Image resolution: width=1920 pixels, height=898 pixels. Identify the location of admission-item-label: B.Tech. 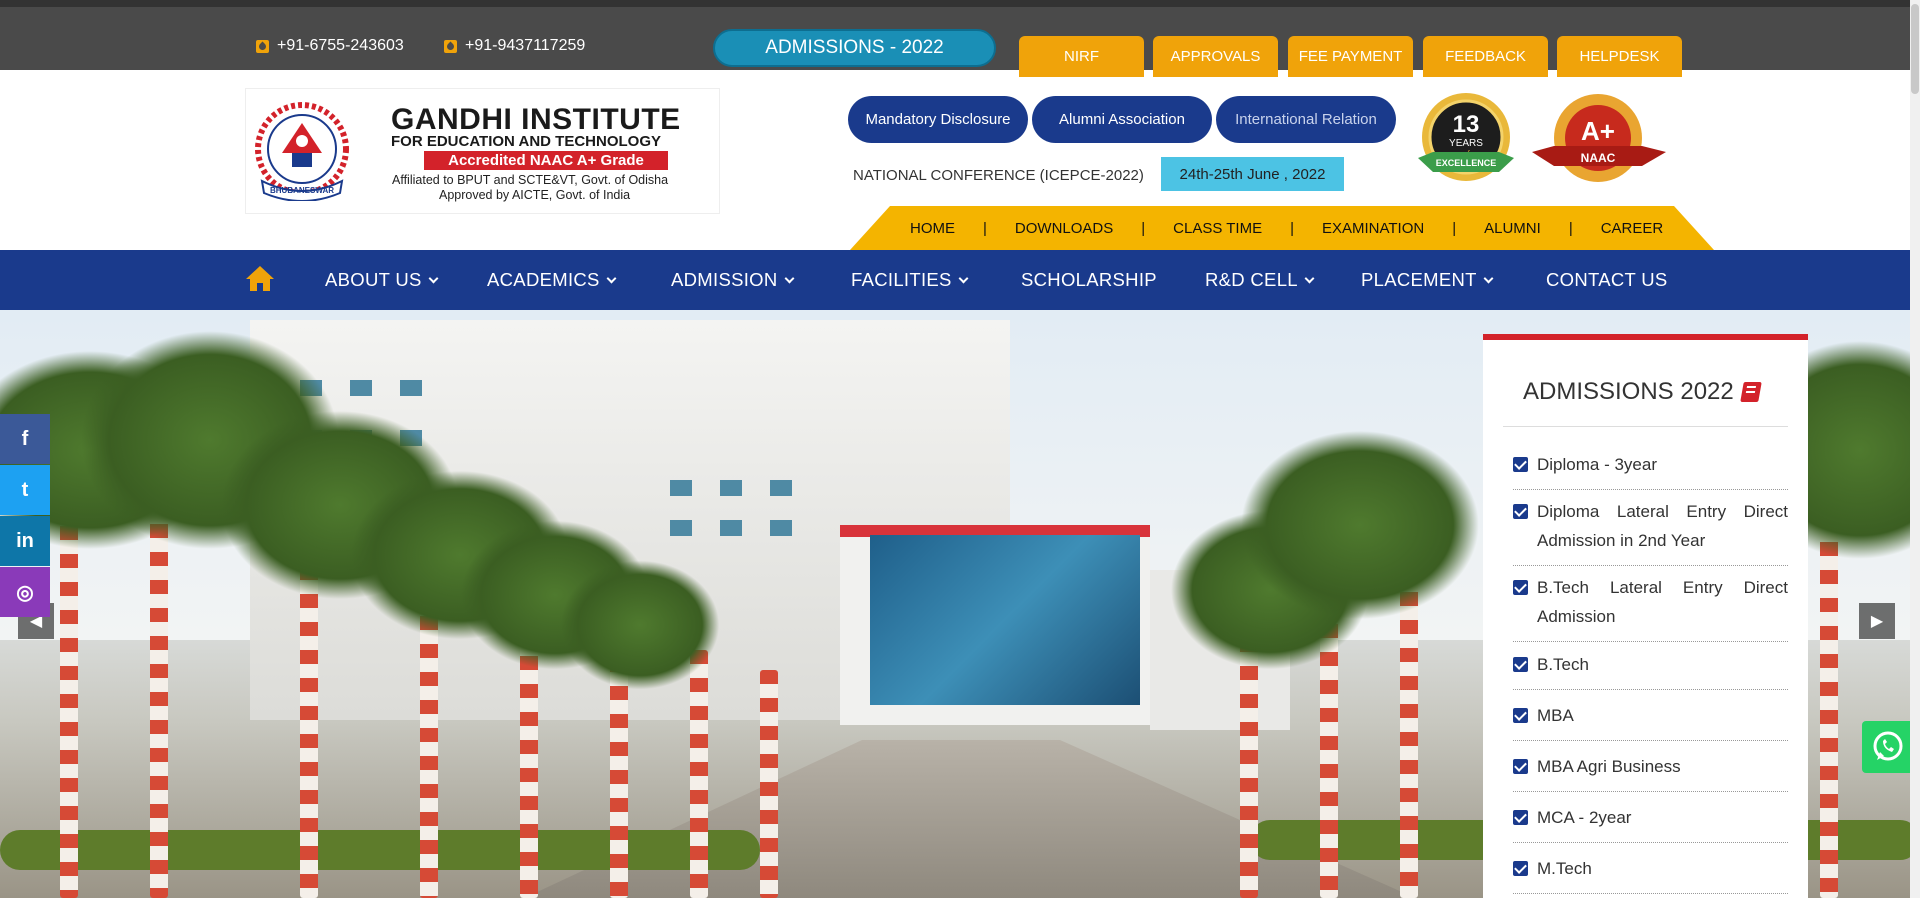
(1563, 664).